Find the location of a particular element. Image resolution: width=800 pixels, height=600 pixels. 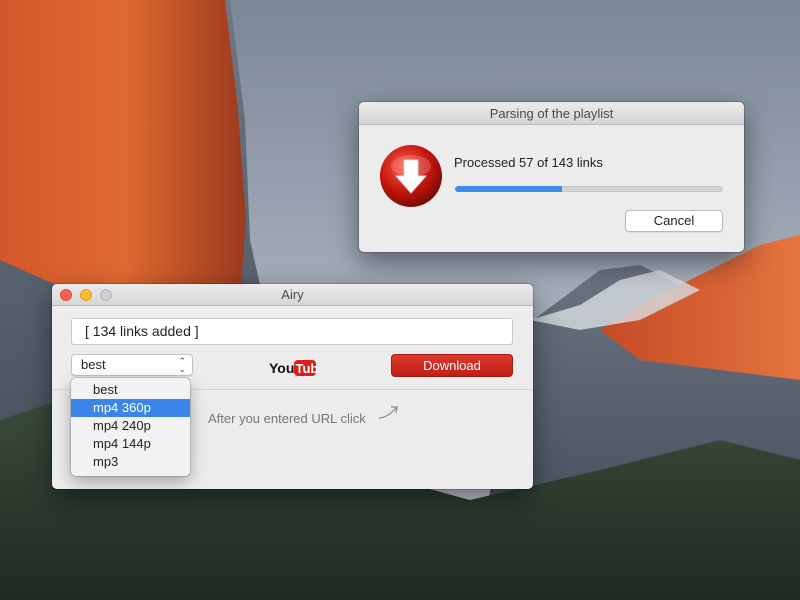

zoom-window-button is located at coordinates (106, 295).